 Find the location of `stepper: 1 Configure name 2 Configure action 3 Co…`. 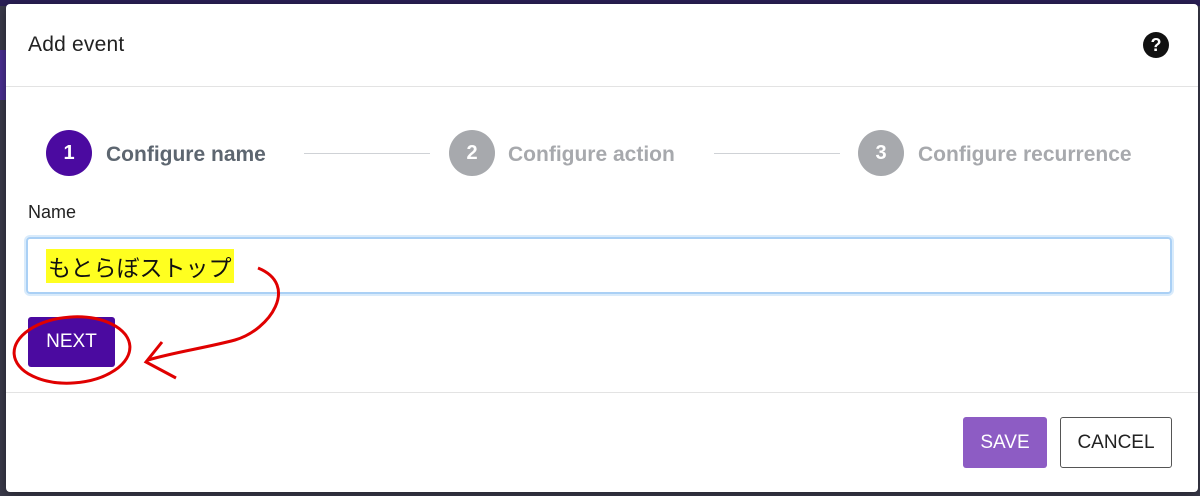

stepper: 1 Configure name 2 Configure action 3 Co… is located at coordinates (602, 155).